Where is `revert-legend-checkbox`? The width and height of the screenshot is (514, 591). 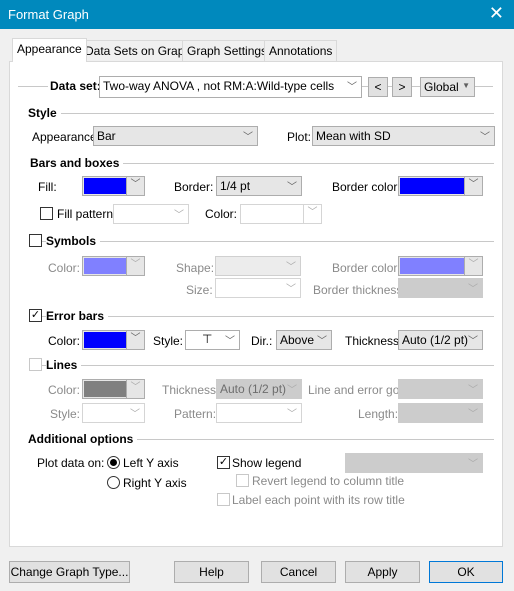
revert-legend-checkbox is located at coordinates (242, 480).